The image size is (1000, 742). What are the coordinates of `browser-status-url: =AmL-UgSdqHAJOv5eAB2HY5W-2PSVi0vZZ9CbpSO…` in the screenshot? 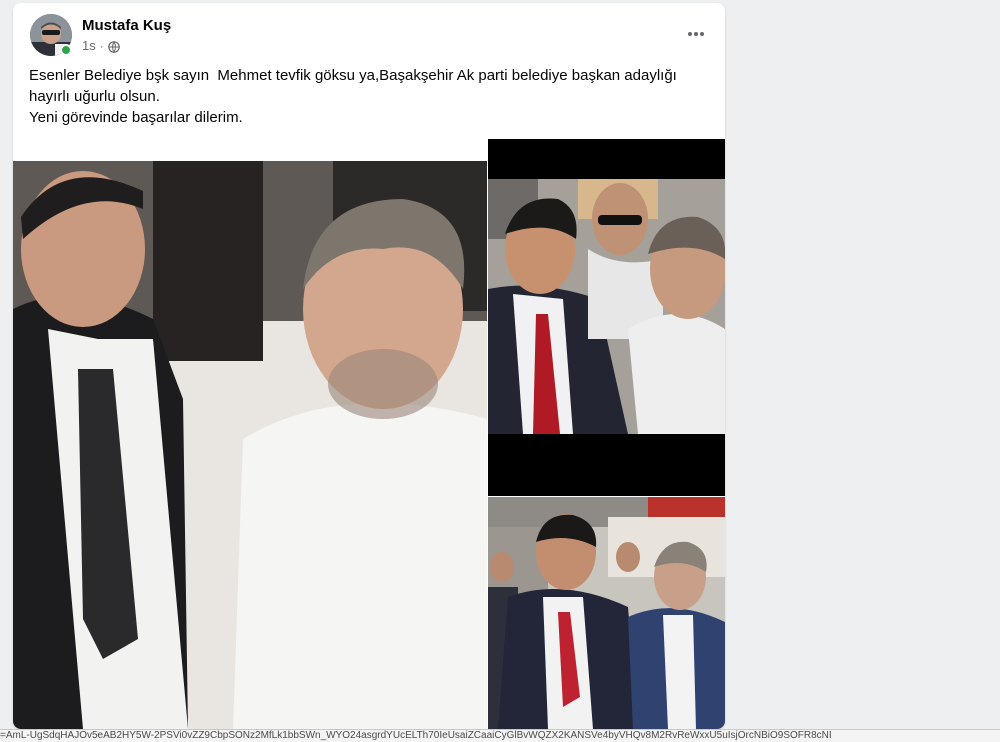 It's located at (500, 735).